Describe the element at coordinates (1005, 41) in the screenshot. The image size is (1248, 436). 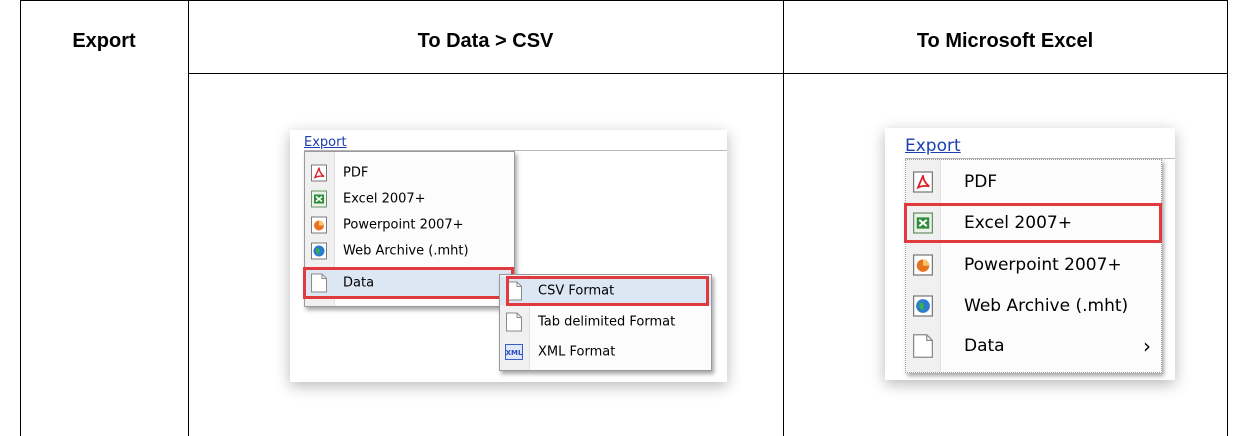
I see `header-to-microsoft-excel: To Microsoft Excel` at that location.